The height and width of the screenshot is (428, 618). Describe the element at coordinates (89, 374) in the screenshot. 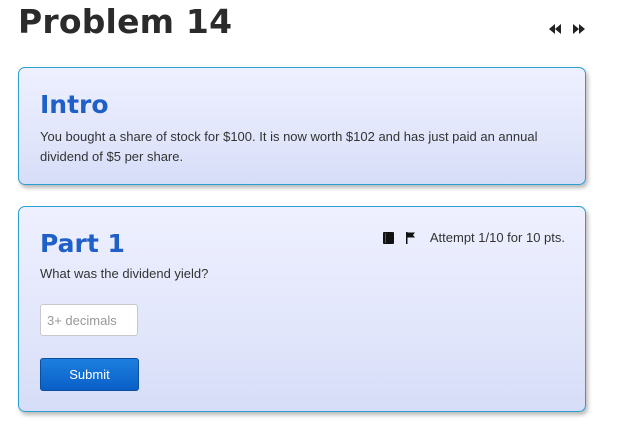

I see `submit-button: Submit` at that location.